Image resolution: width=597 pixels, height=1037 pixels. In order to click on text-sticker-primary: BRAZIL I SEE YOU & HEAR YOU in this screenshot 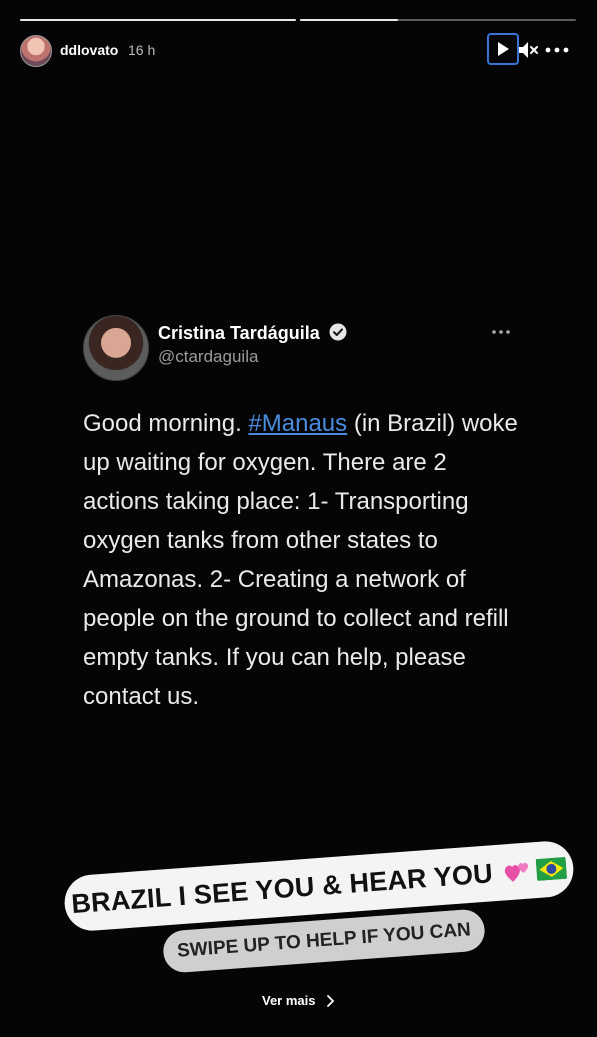, I will do `click(319, 886)`.